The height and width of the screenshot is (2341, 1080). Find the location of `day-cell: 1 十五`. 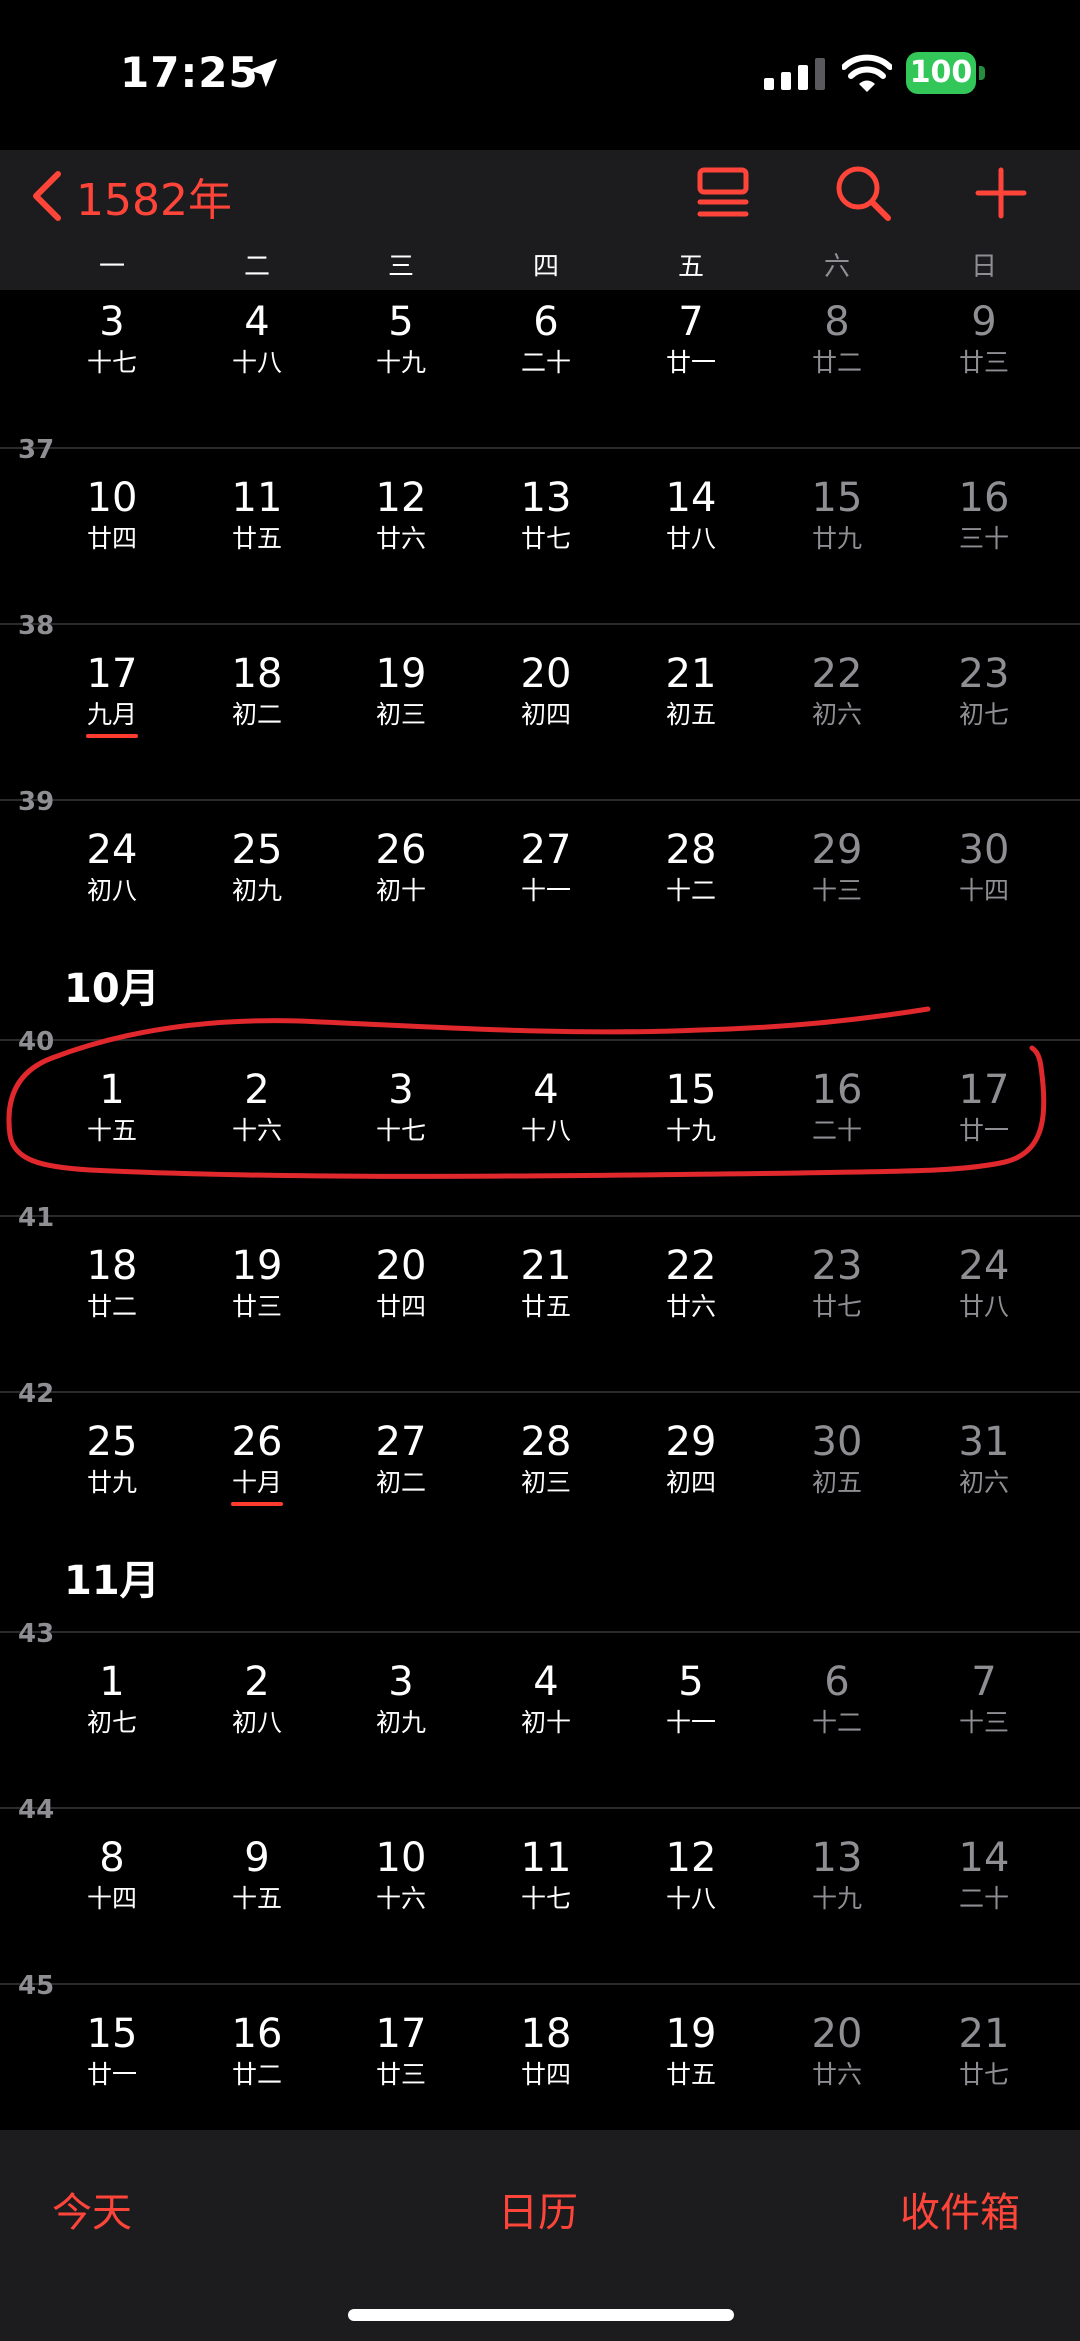

day-cell: 1 十五 is located at coordinates (112, 1107).